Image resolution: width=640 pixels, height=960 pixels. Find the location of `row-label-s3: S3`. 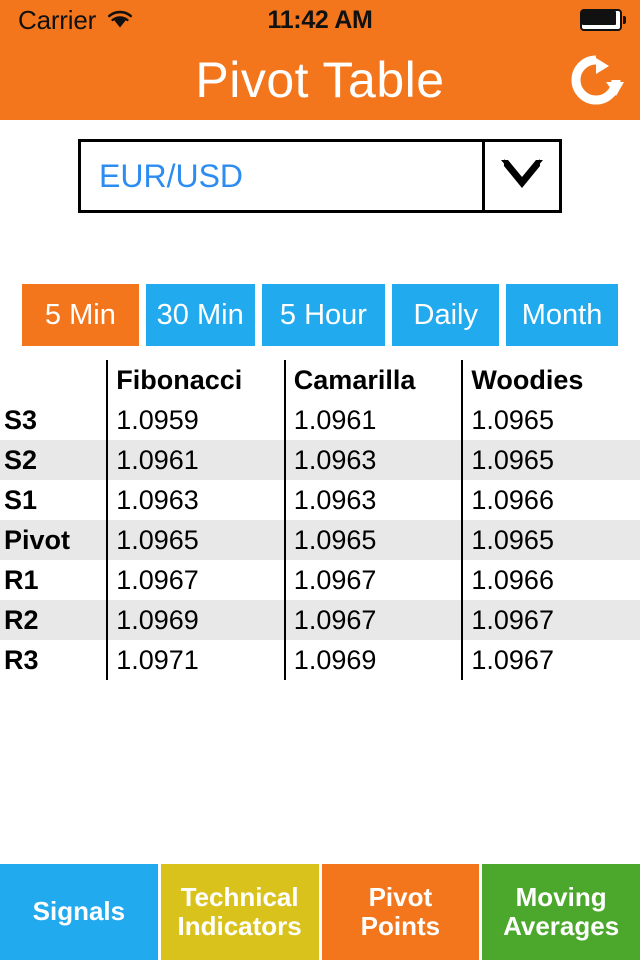

row-label-s3: S3 is located at coordinates (54, 420).